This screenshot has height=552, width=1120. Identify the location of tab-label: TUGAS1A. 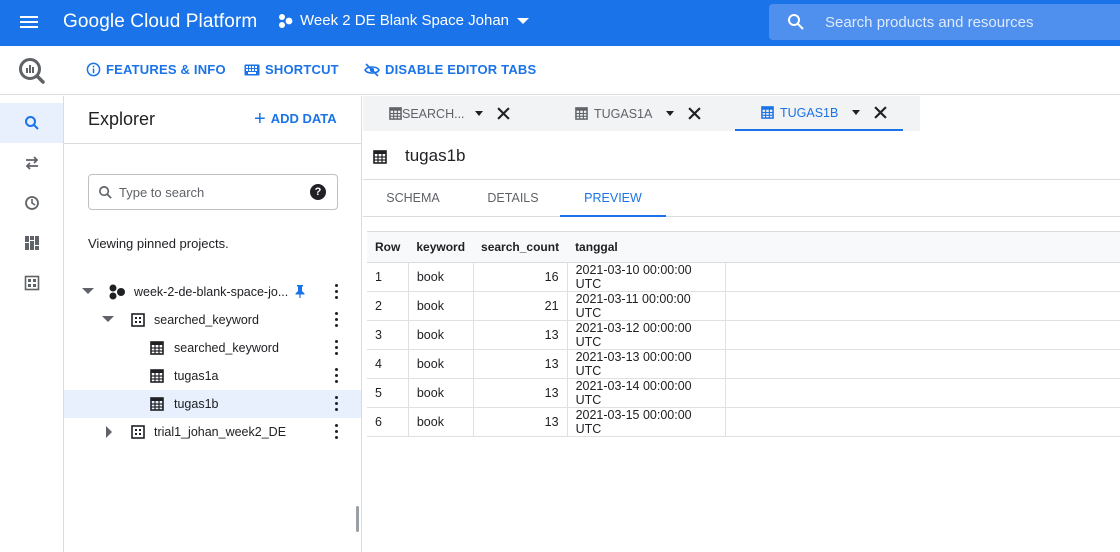
(623, 113).